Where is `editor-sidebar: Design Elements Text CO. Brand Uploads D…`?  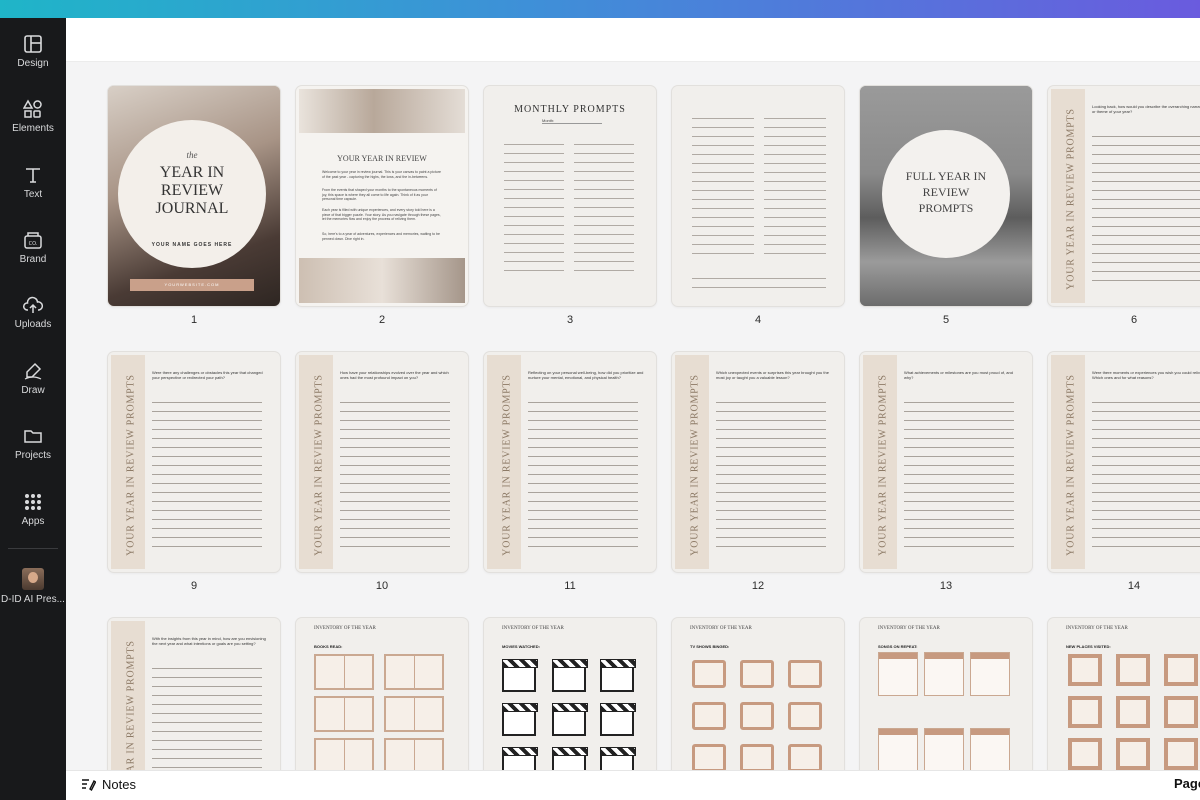 editor-sidebar: Design Elements Text CO. Brand Uploads D… is located at coordinates (33, 409).